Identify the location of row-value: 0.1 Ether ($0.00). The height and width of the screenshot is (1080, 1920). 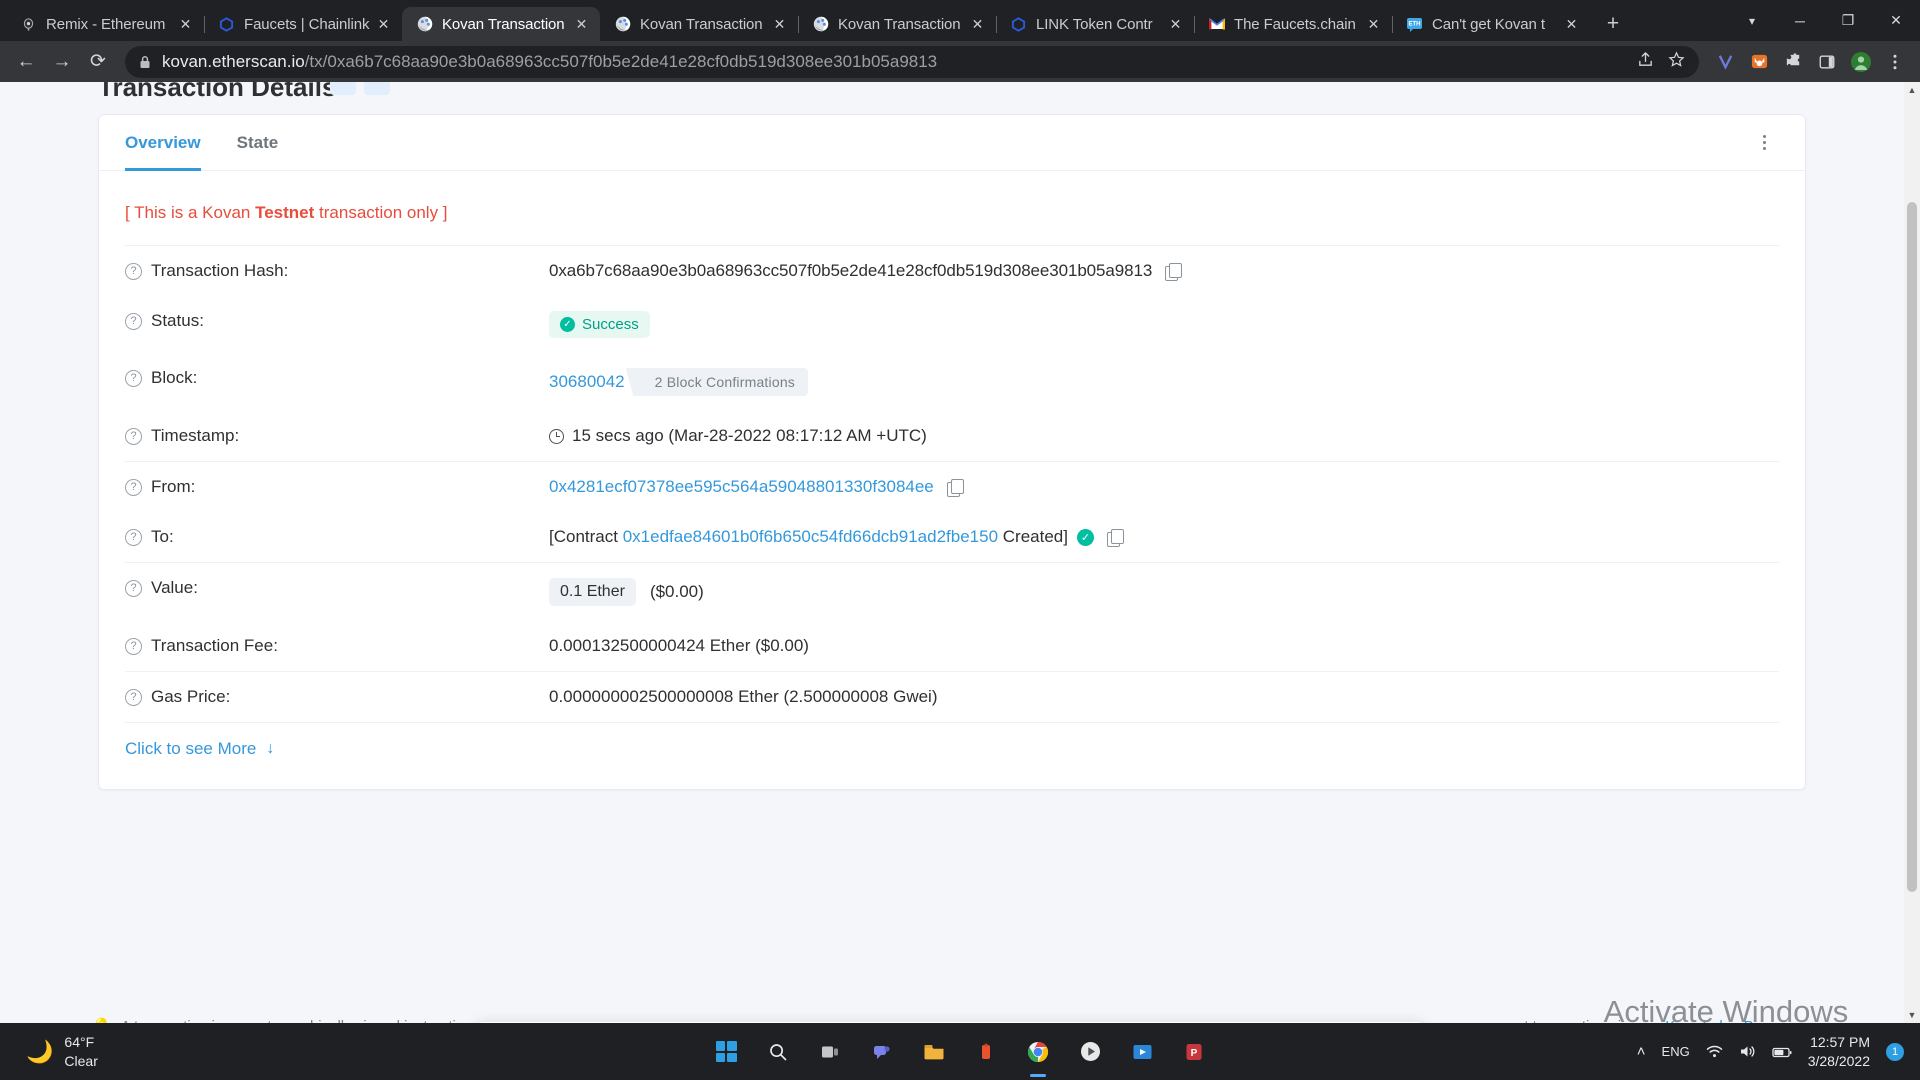
(1164, 592).